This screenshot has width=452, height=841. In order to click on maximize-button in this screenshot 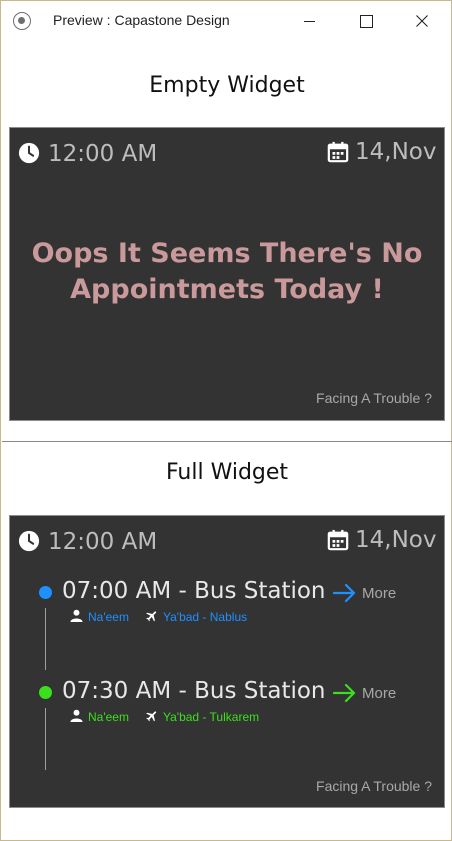, I will do `click(365, 21)`.